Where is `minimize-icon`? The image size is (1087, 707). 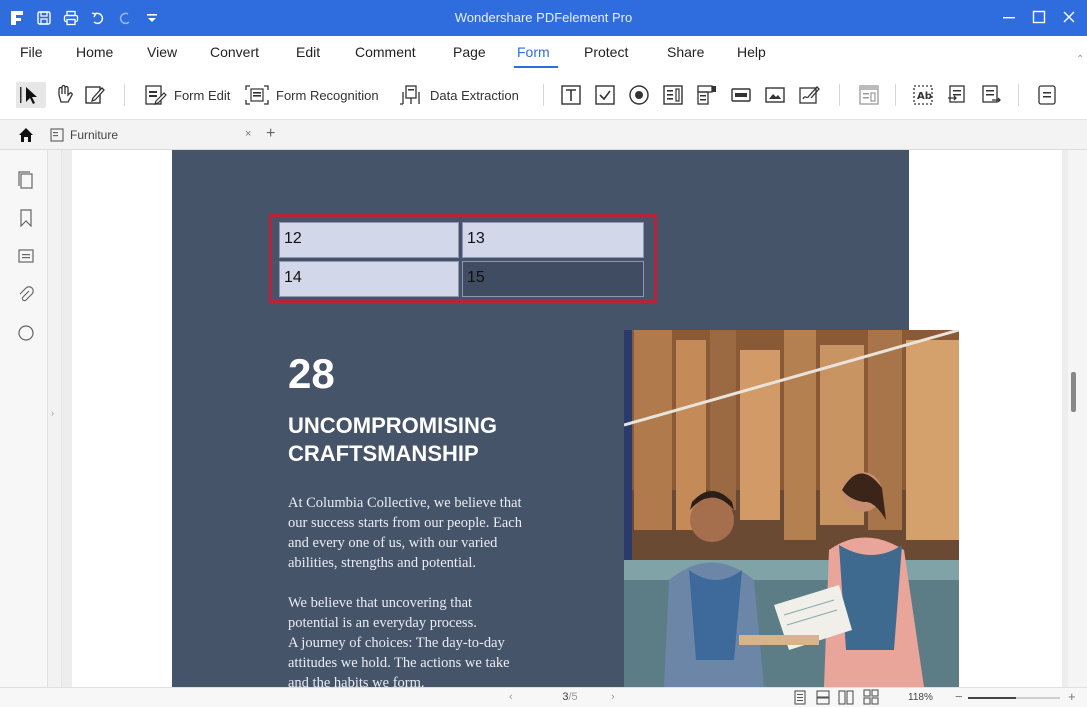
minimize-icon is located at coordinates (1009, 17).